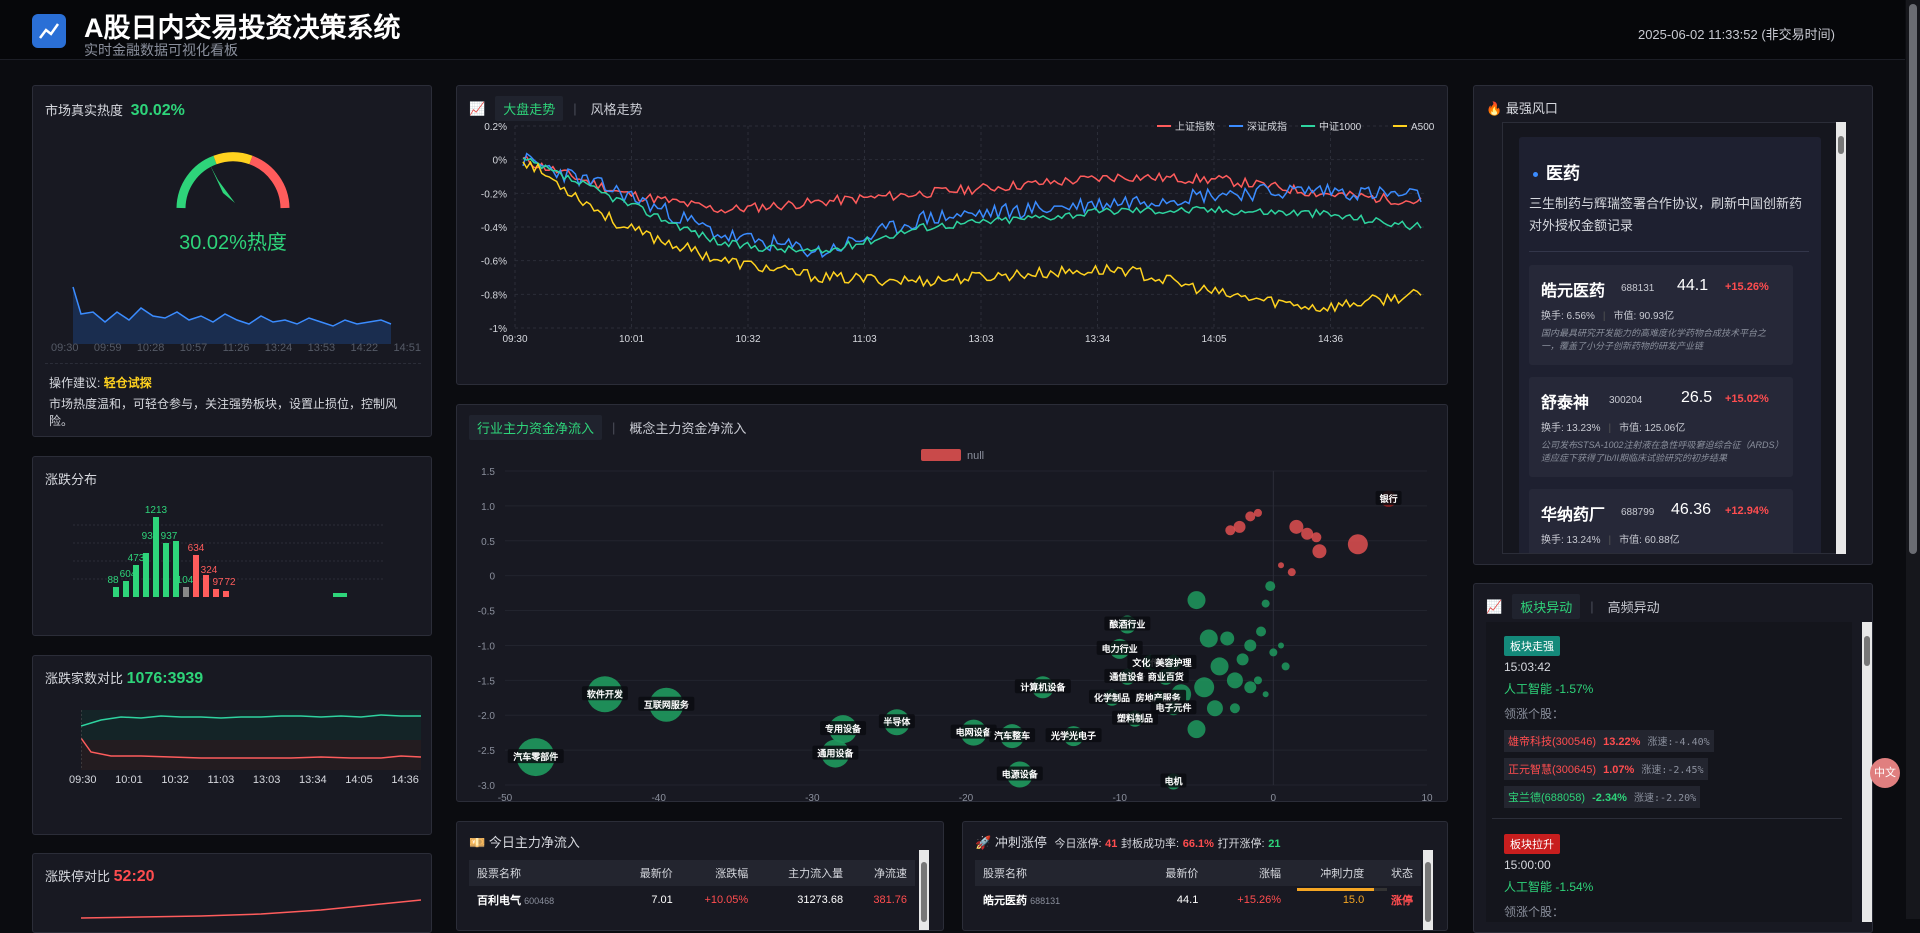 This screenshot has width=1920, height=933. What do you see at coordinates (1678, 742) in the screenshot?
I see `lead-stock-speed: 涨速:-4.40%` at bounding box center [1678, 742].